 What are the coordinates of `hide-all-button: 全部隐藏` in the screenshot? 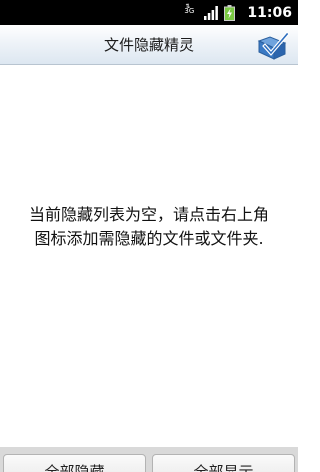 It's located at (74, 463).